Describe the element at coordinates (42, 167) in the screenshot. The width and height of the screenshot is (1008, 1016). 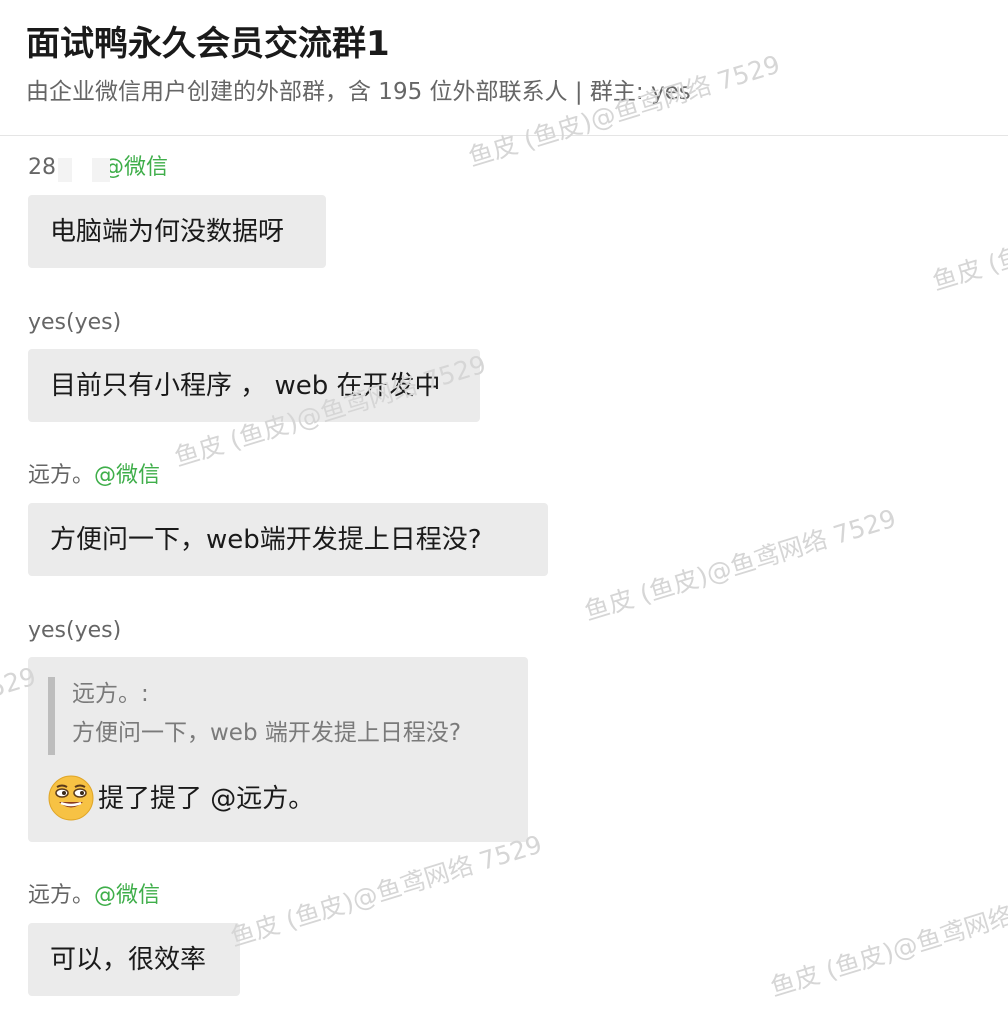
I see `sender-name: 28` at that location.